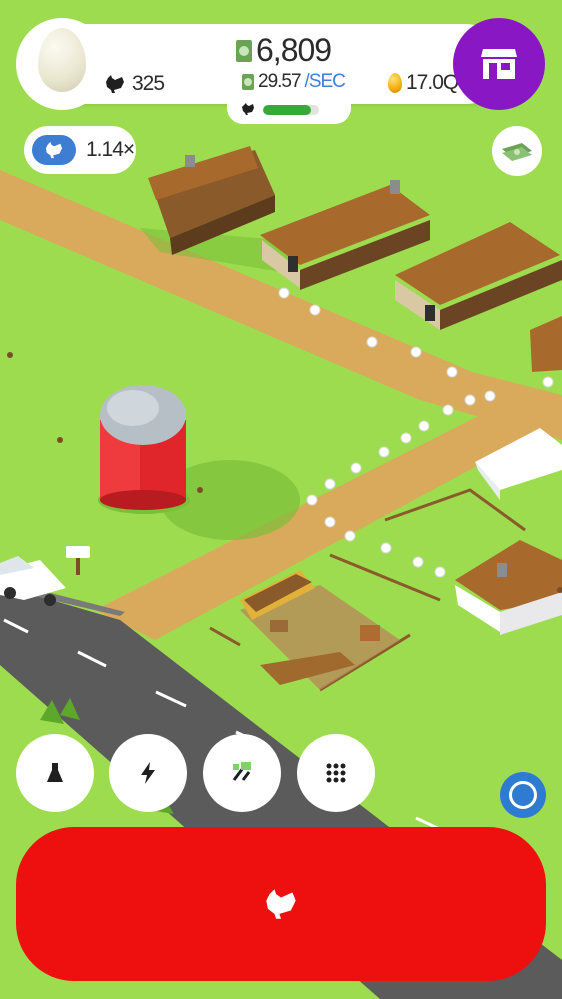 The image size is (562, 999). Describe the element at coordinates (110, 149) in the screenshot. I see `boost-multiplier: 1.14×` at that location.